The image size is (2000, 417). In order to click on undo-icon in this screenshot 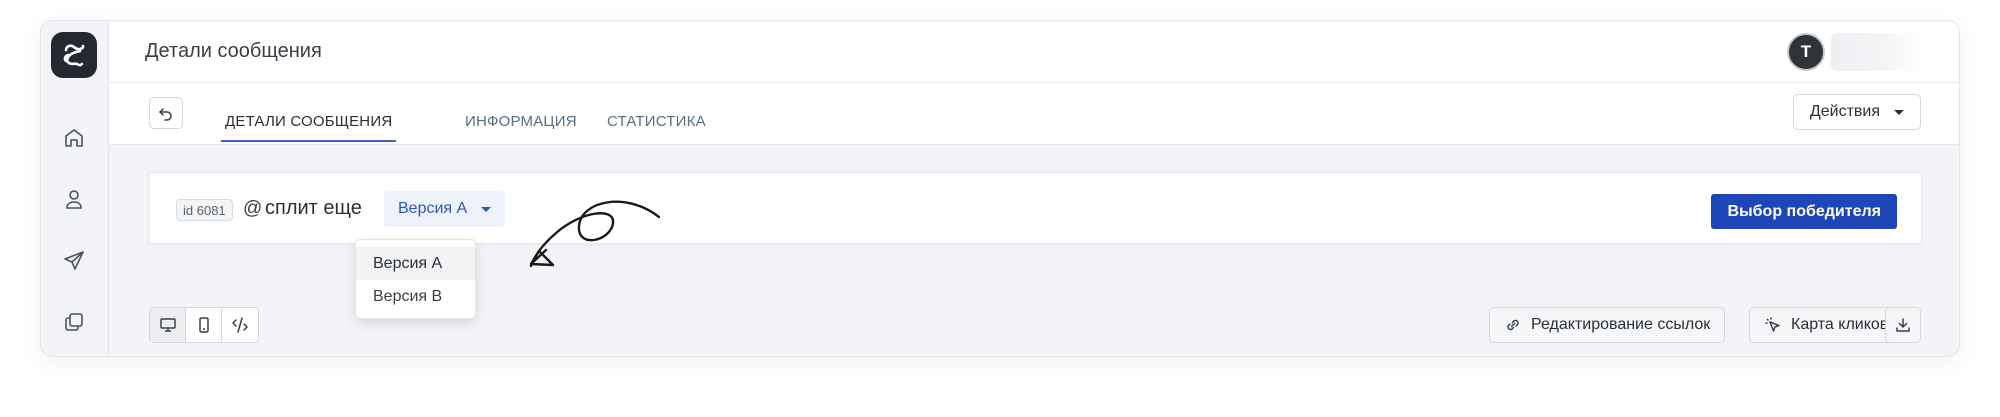, I will do `click(165, 114)`.